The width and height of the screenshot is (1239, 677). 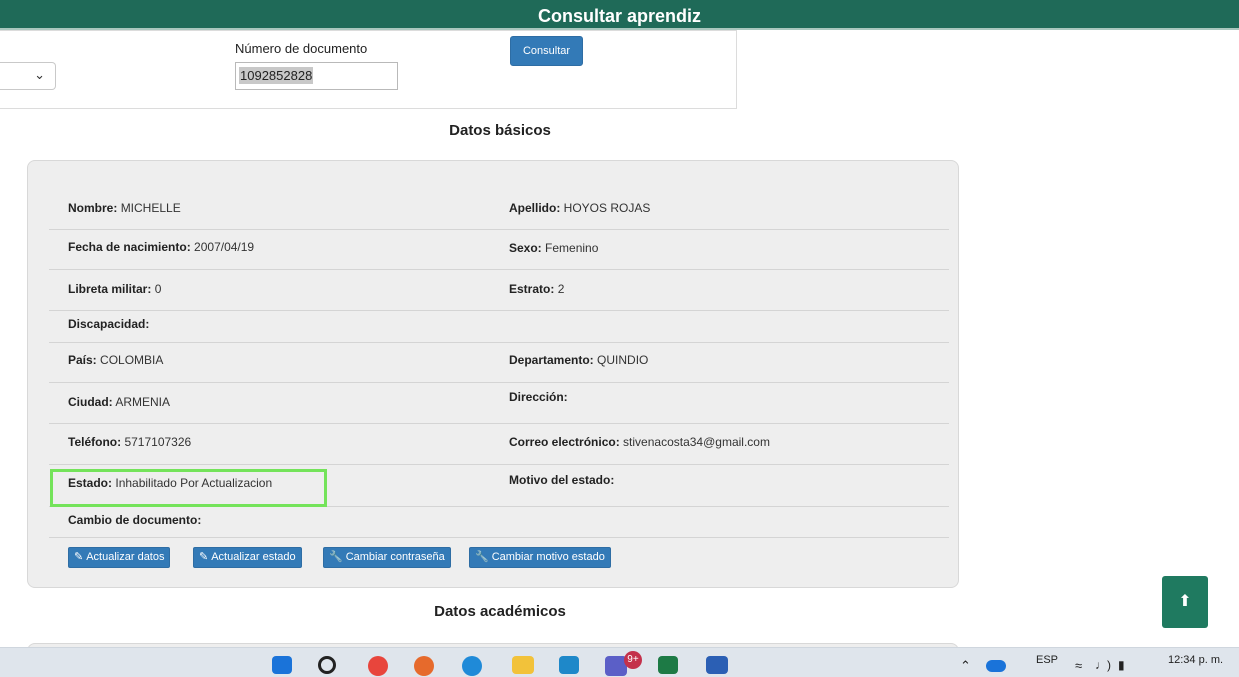 I want to click on notification-badge: 9+, so click(x=633, y=660).